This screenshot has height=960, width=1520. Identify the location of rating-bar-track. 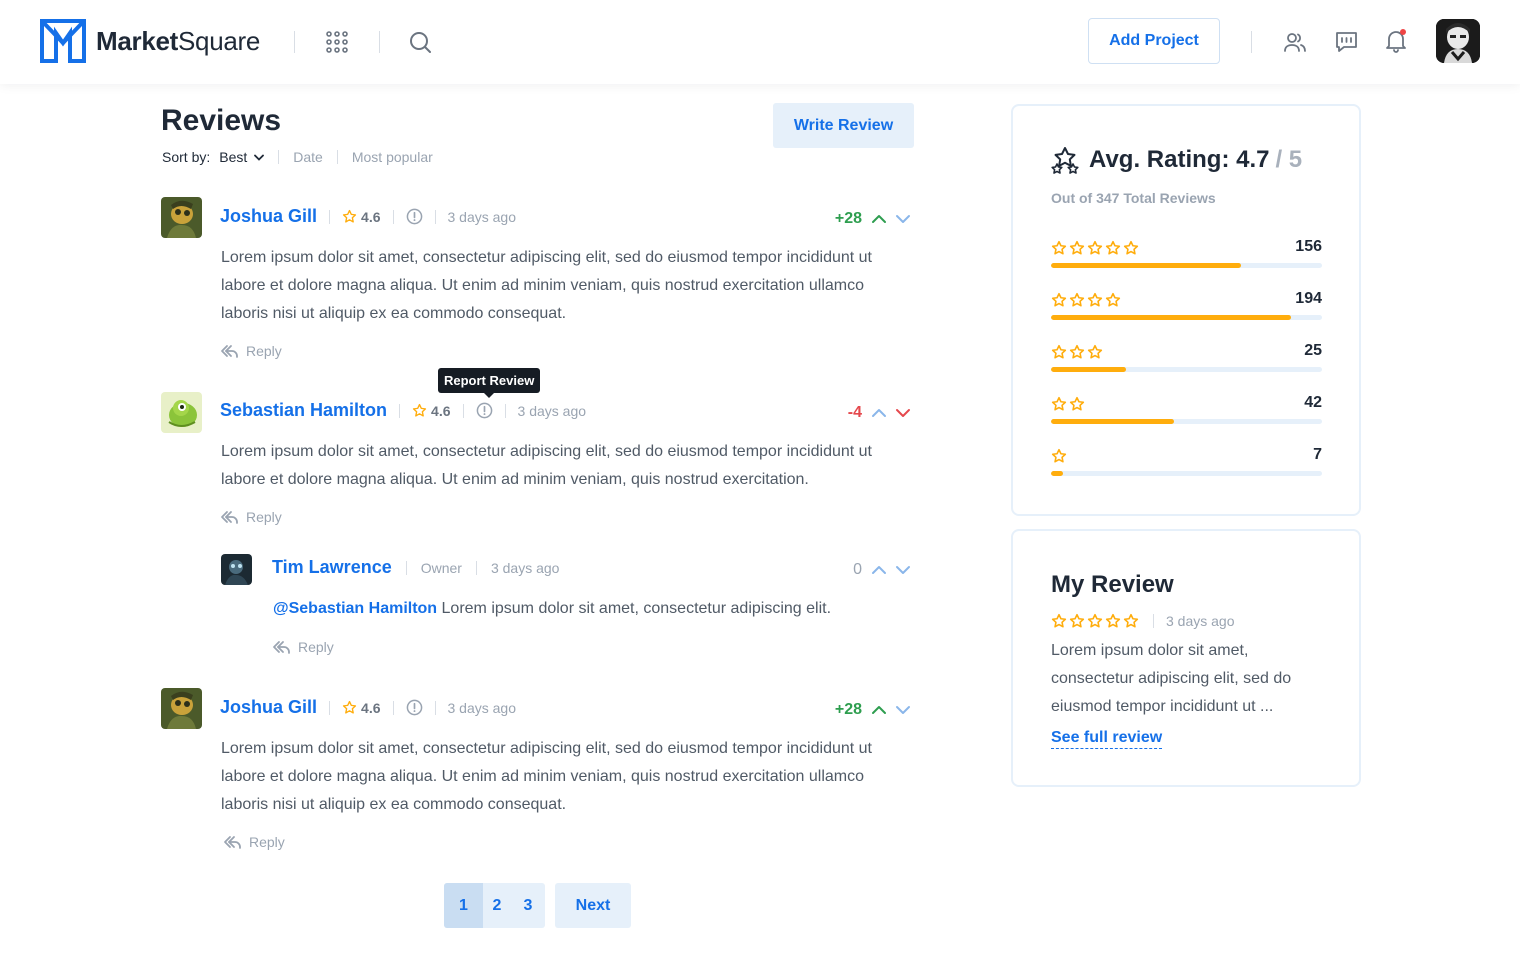
(1186, 369).